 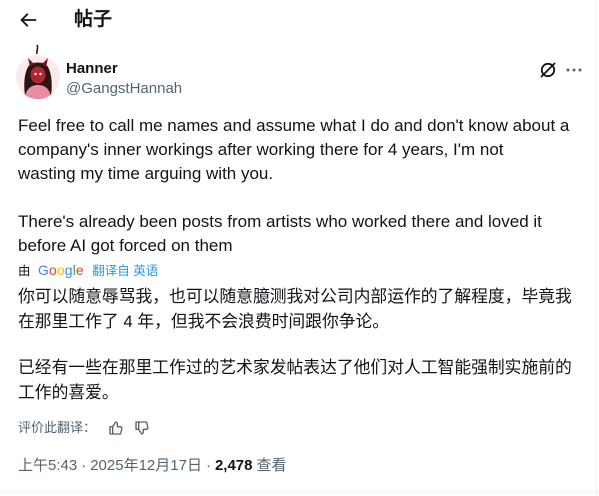 I want to click on arrow-left-icon-path, so click(x=28, y=20).